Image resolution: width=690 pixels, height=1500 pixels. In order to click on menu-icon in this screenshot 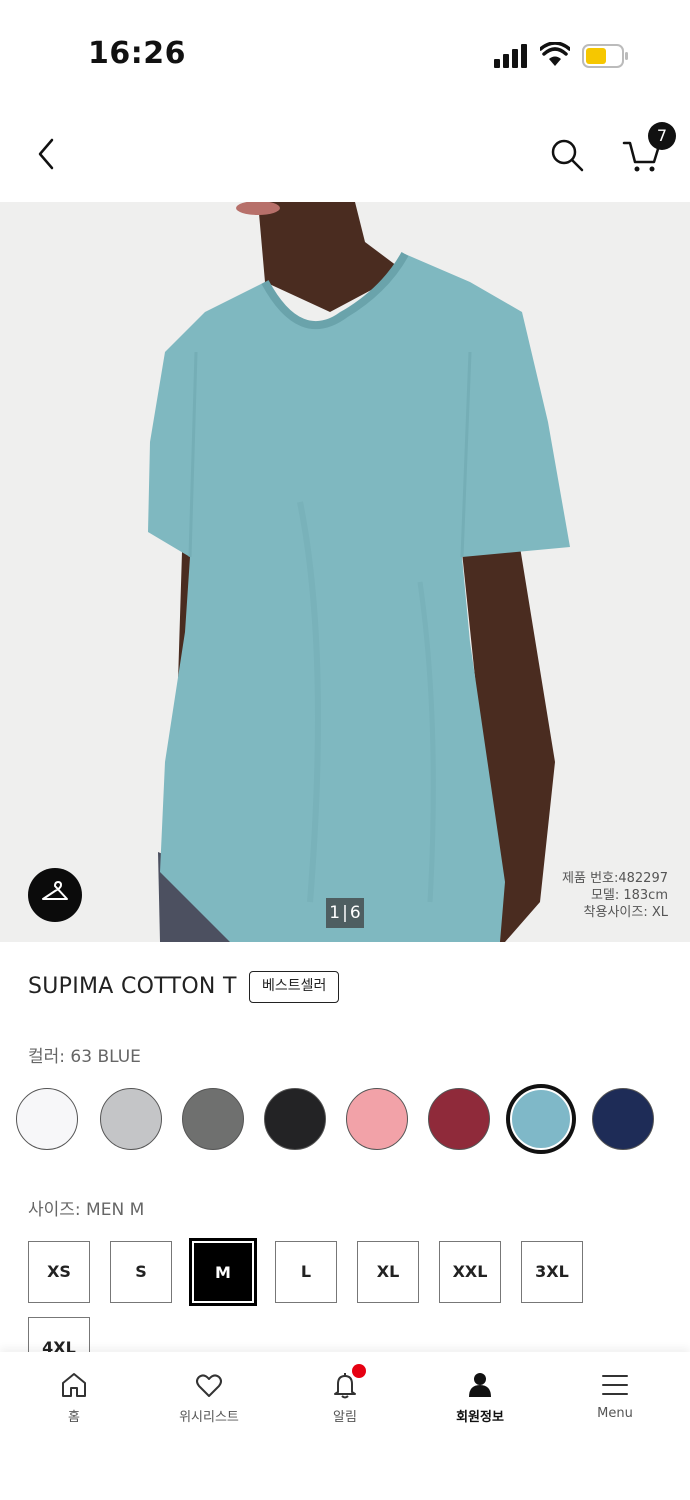, I will do `click(615, 1385)`.